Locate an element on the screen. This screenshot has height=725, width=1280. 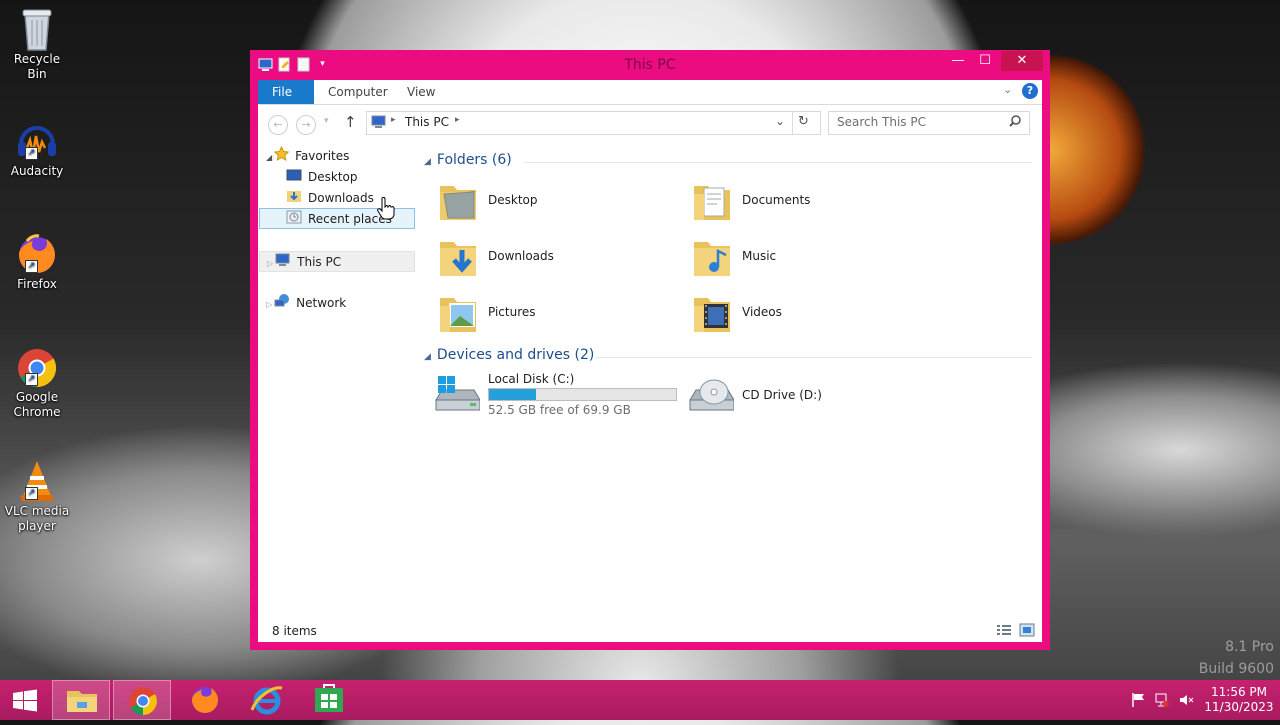
taskbar-google-chrome is located at coordinates (142, 700).